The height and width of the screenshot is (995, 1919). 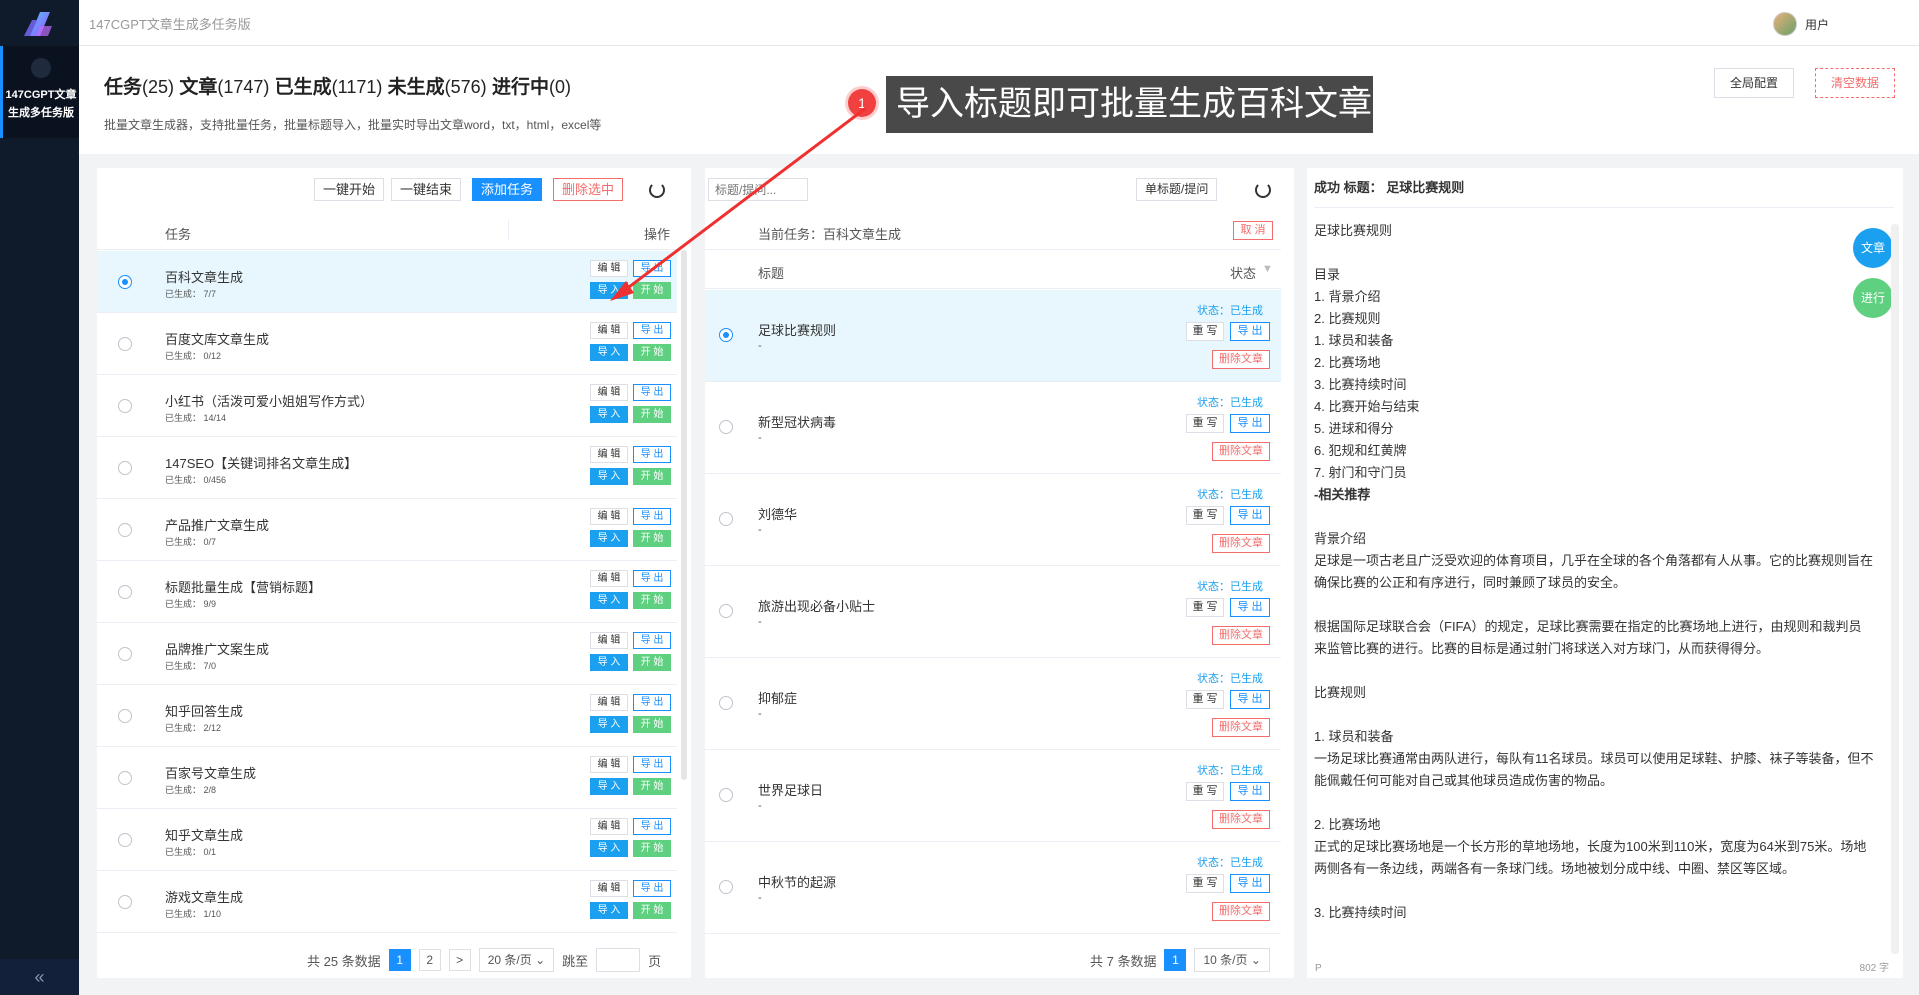 What do you see at coordinates (39, 977) in the screenshot?
I see `collapse-sidebar-button: «` at bounding box center [39, 977].